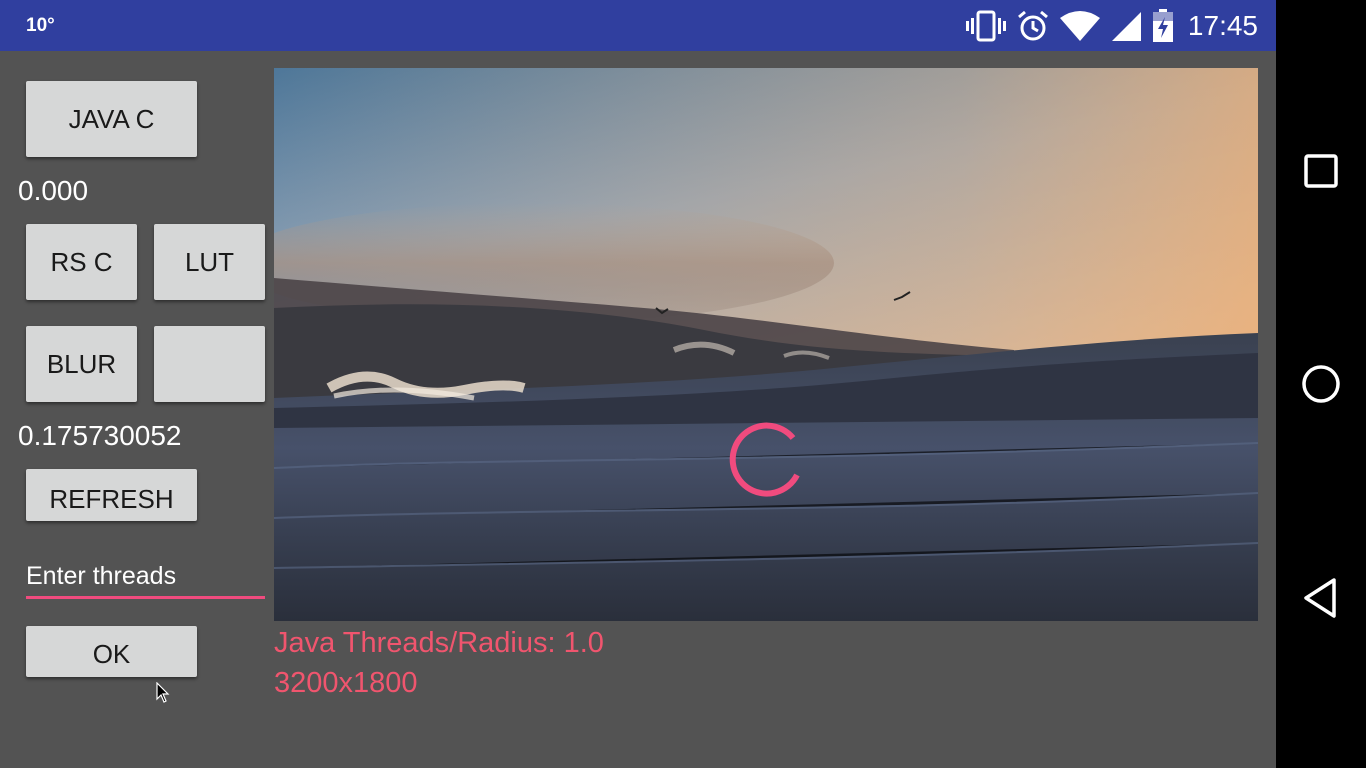  What do you see at coordinates (1126, 26) in the screenshot?
I see `cell-signal-icon` at bounding box center [1126, 26].